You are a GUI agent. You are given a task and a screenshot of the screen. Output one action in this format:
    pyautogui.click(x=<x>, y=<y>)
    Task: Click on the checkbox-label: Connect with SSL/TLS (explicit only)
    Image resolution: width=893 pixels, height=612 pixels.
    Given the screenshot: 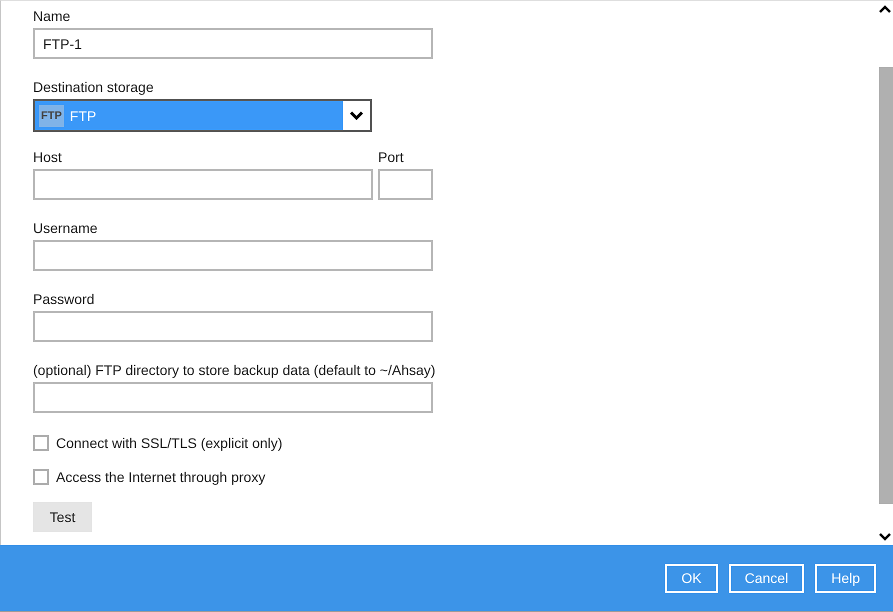 What is the action you would take?
    pyautogui.click(x=169, y=442)
    